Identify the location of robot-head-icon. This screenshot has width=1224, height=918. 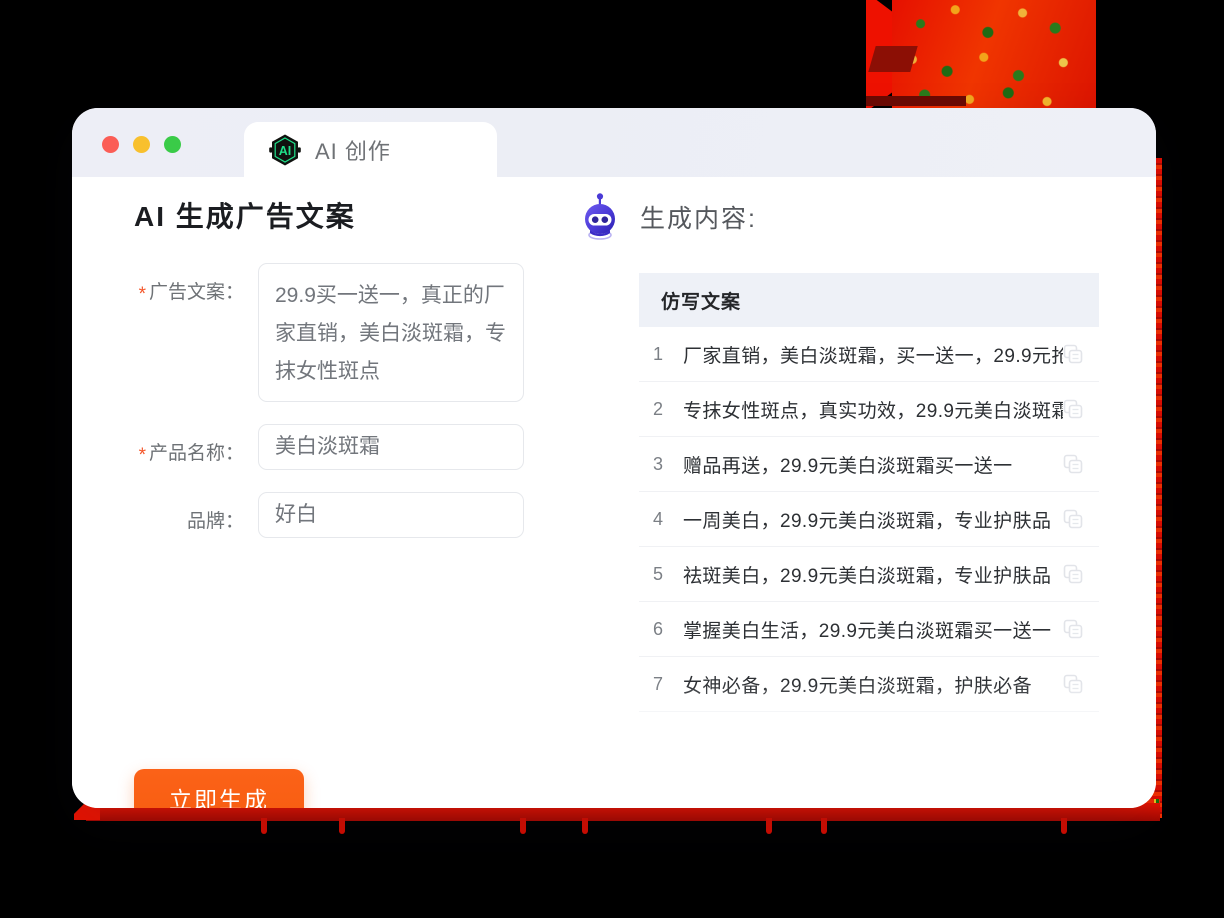
(600, 216).